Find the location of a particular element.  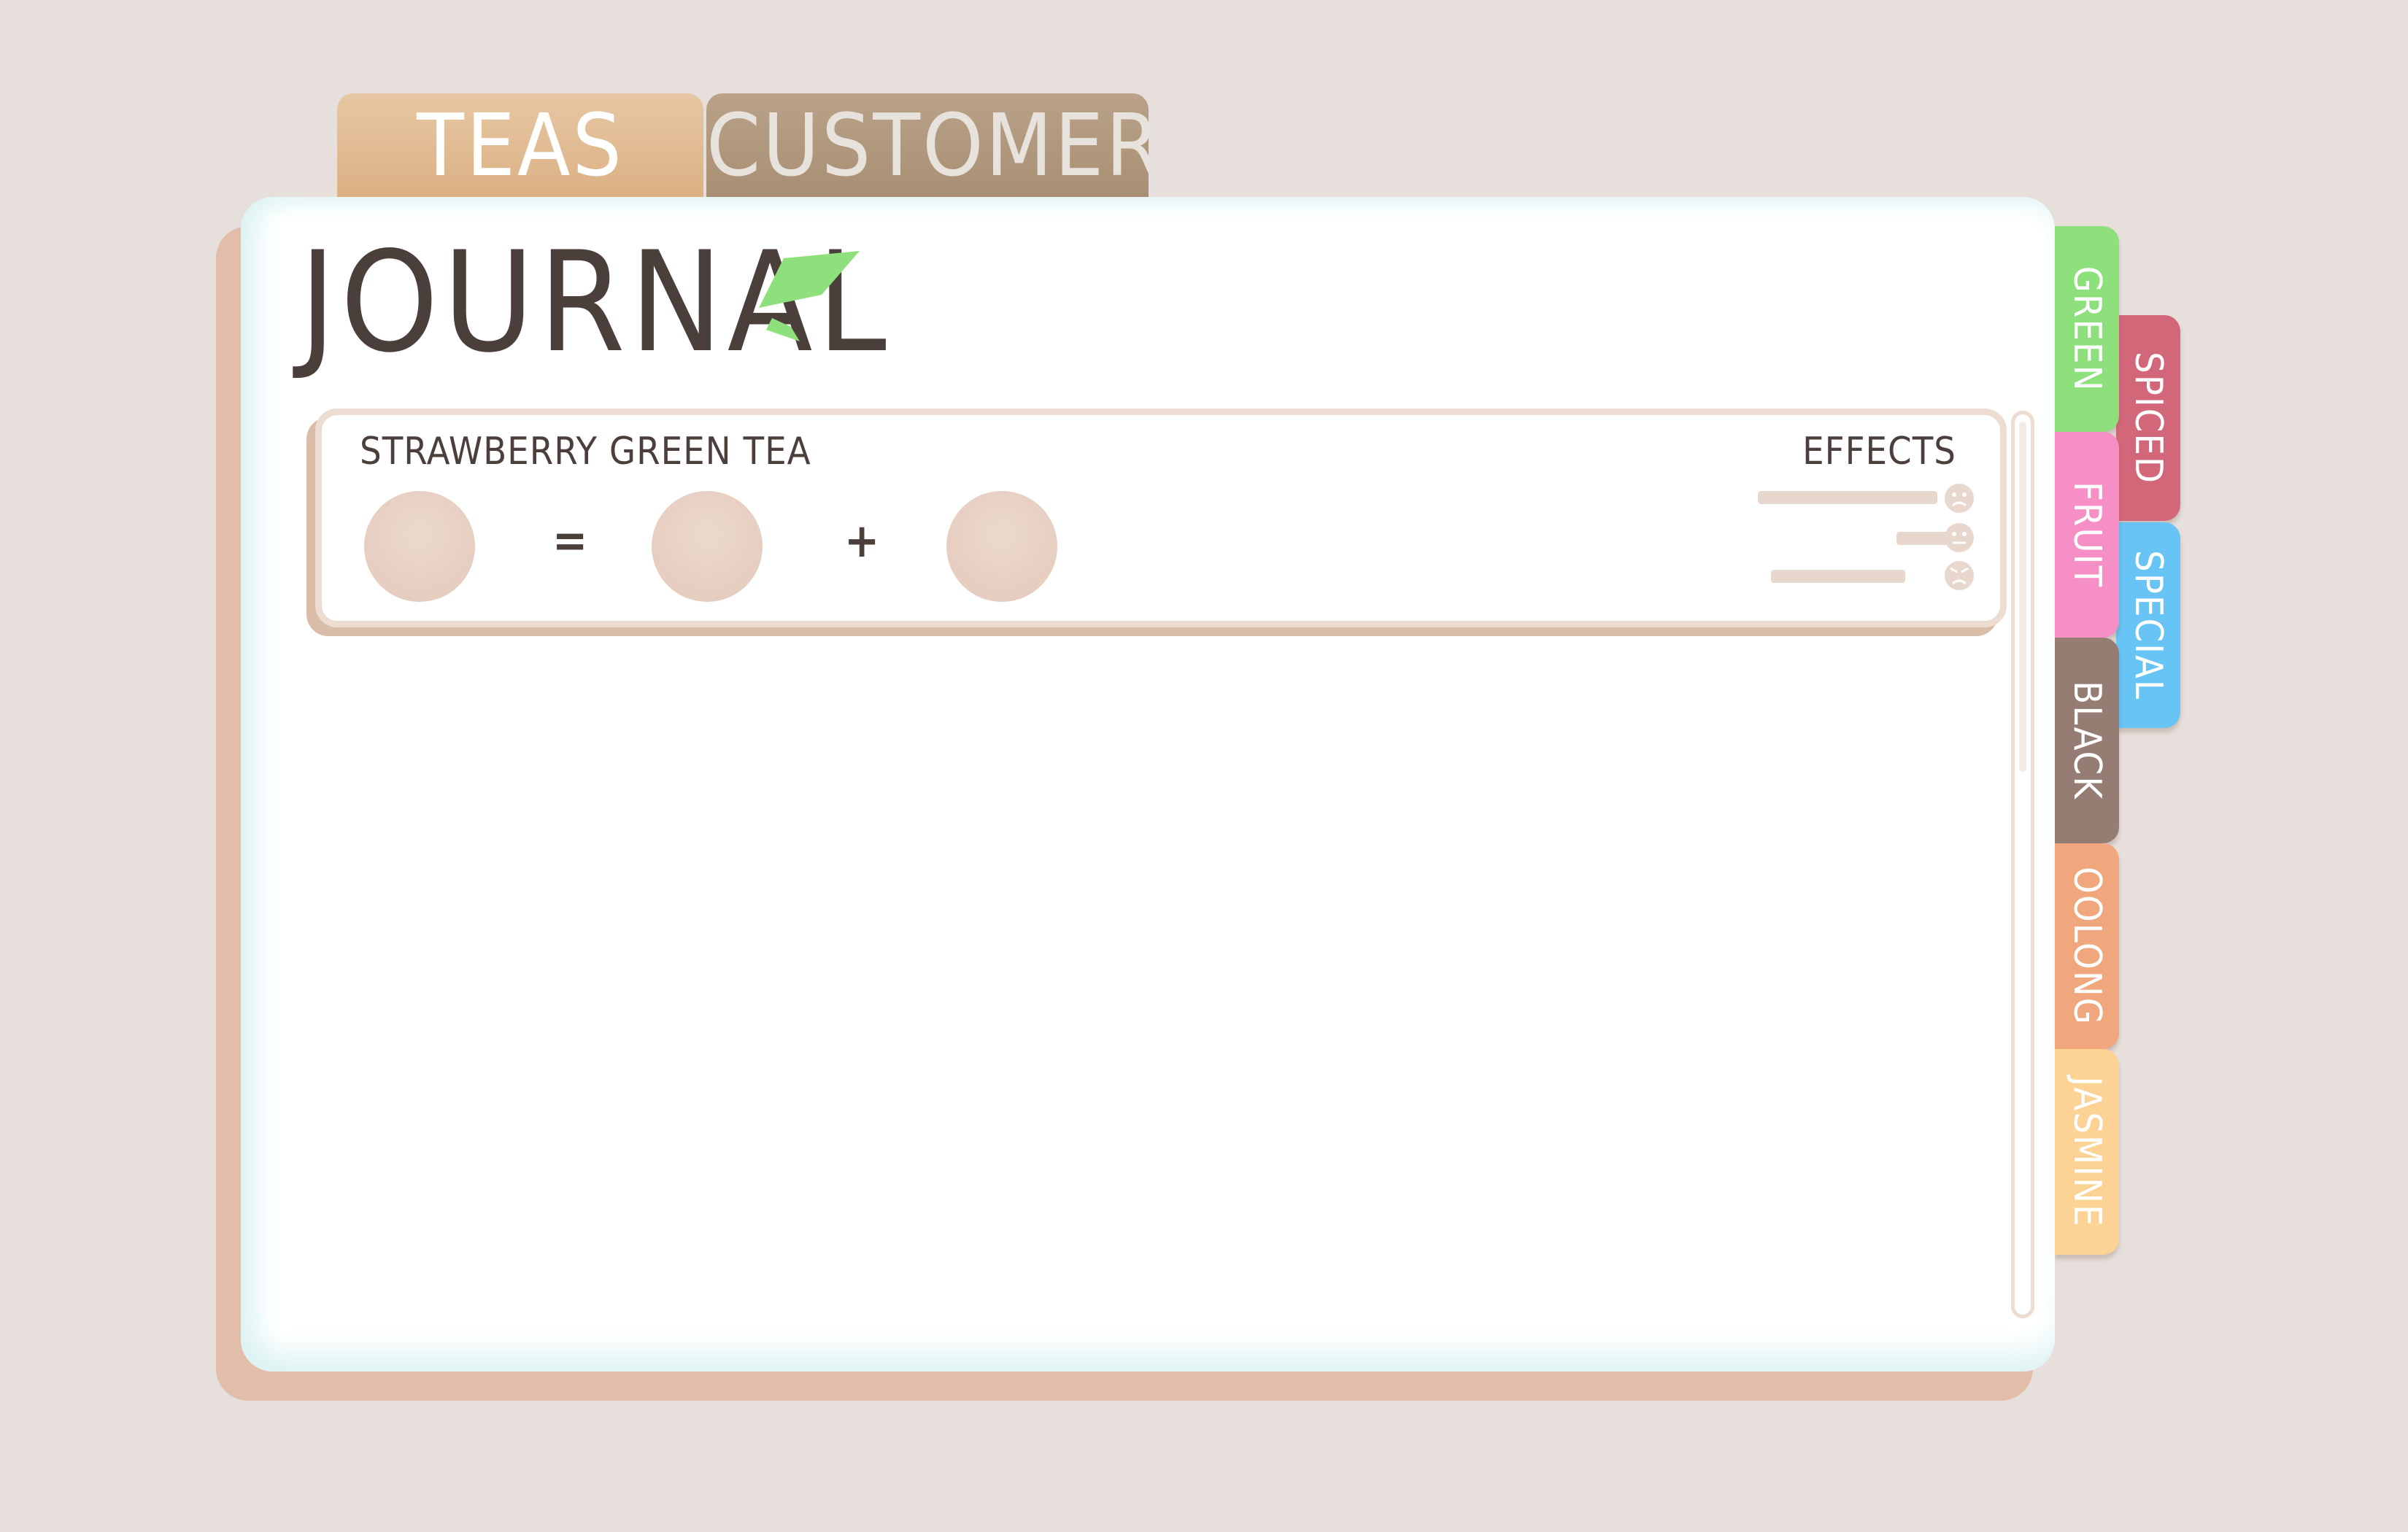

tea-name: STRAWBERRY GREEN TEA is located at coordinates (585, 452).